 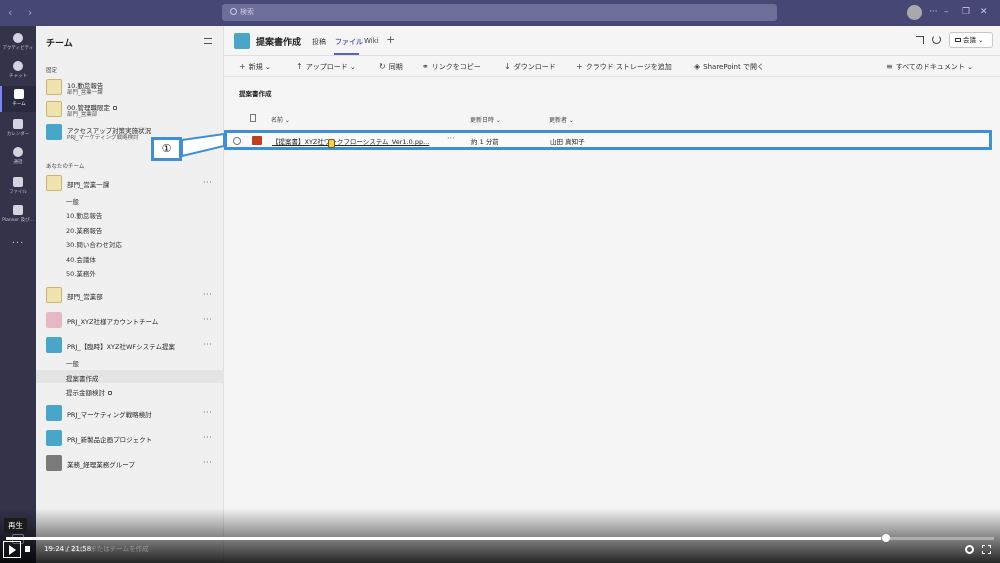 What do you see at coordinates (208, 41) in the screenshot?
I see `filter-icon` at bounding box center [208, 41].